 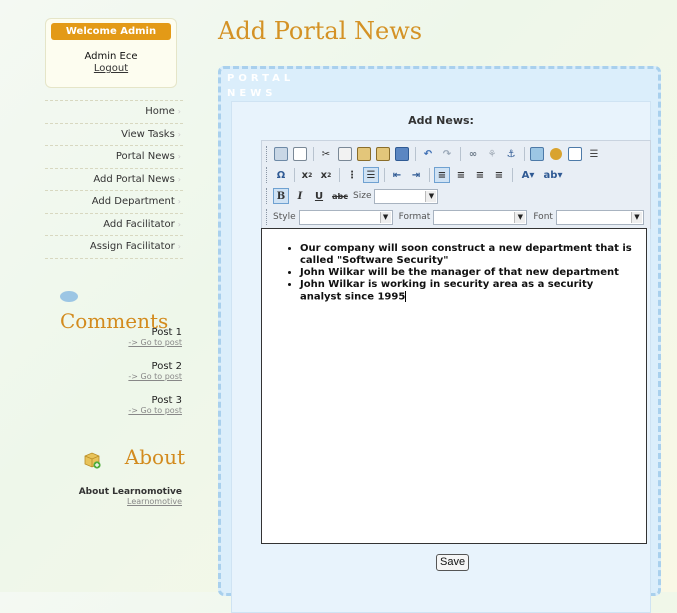 What do you see at coordinates (345, 217) in the screenshot?
I see `style-select: ▼` at bounding box center [345, 217].